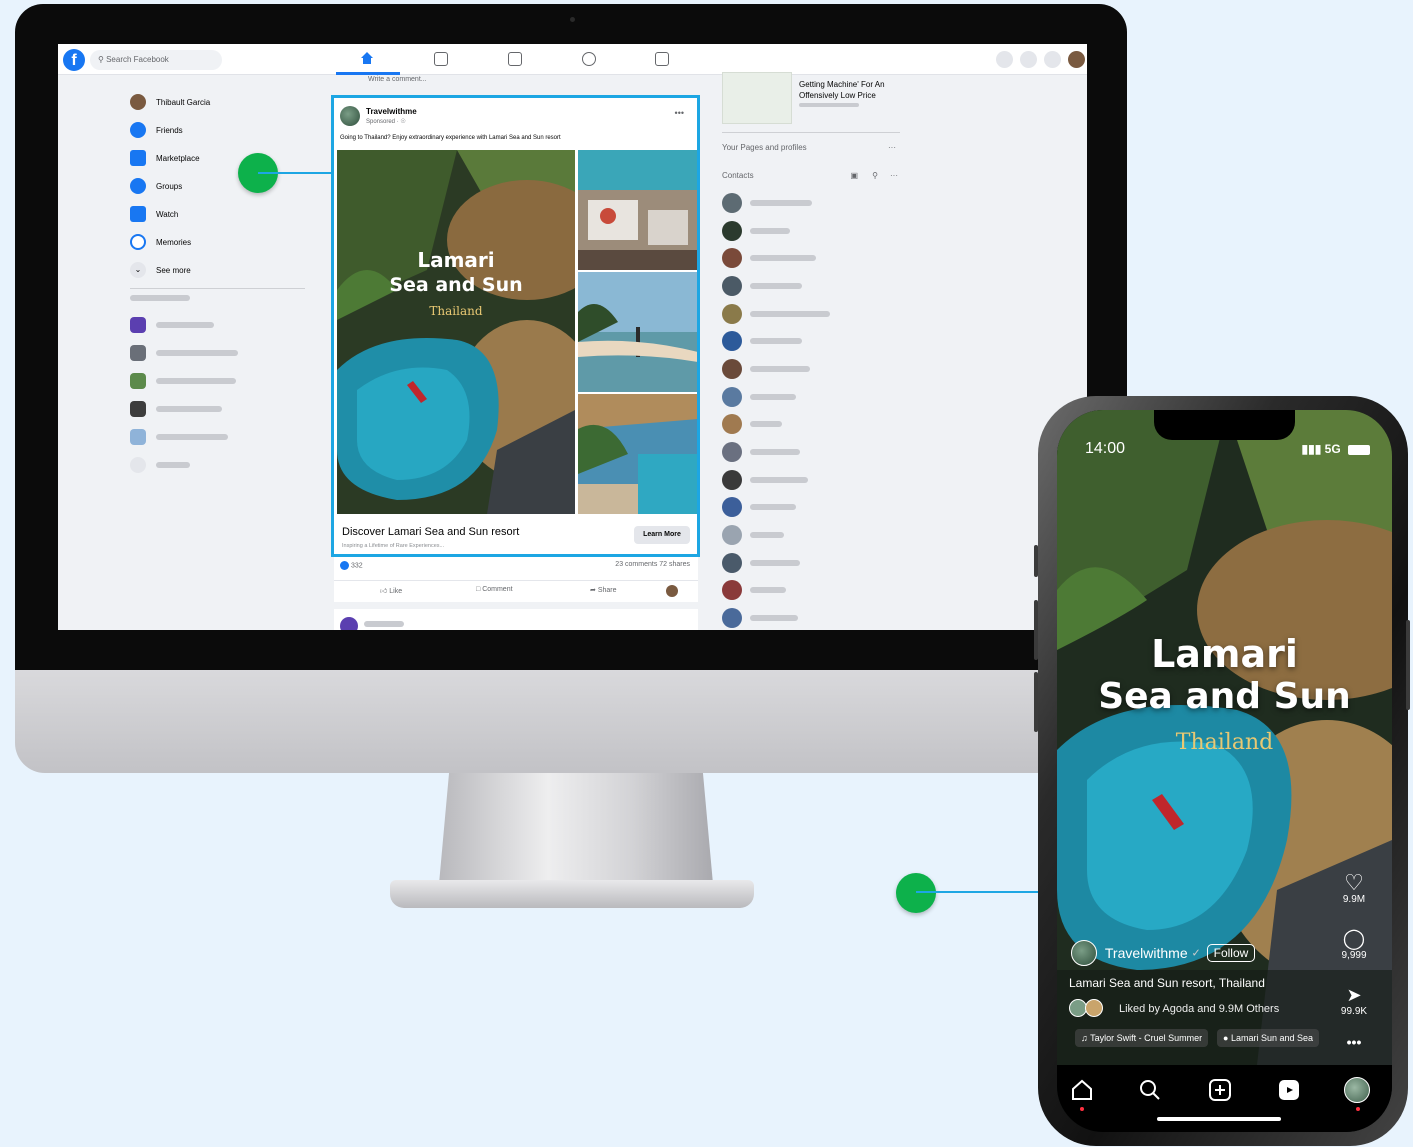 The width and height of the screenshot is (1413, 1147). Describe the element at coordinates (173, 270) in the screenshot. I see `sidebar-item-label: See more` at that location.